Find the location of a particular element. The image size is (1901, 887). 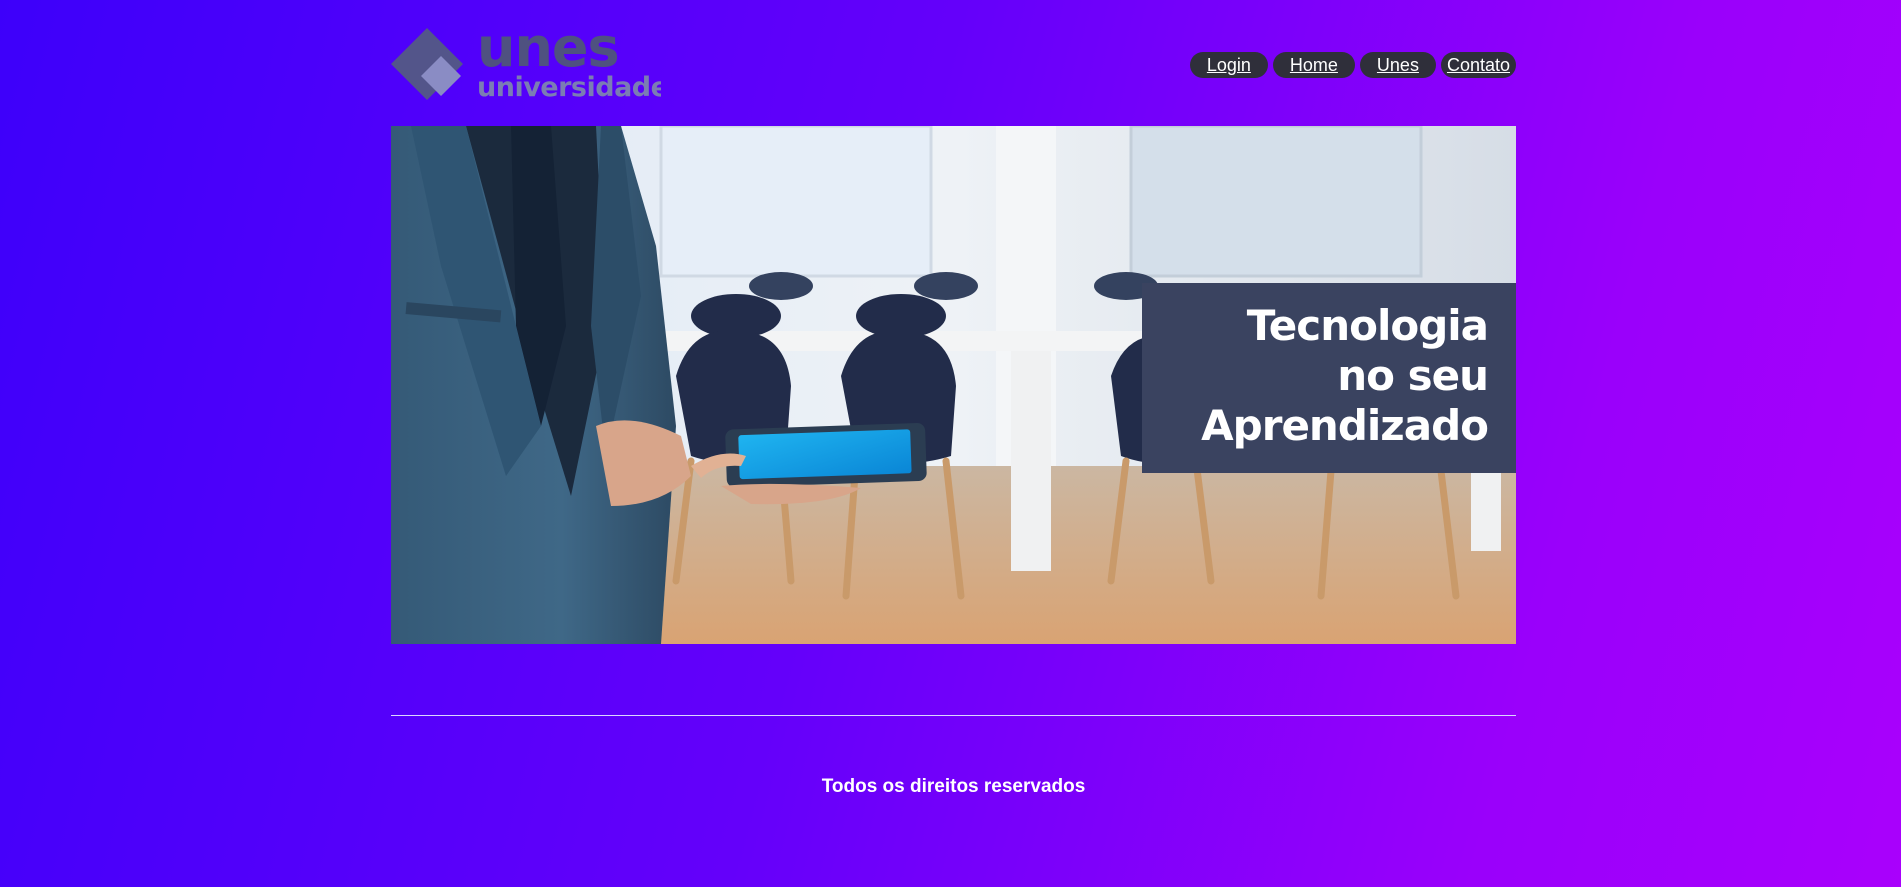

nav-contato-link: Contato is located at coordinates (1478, 65).